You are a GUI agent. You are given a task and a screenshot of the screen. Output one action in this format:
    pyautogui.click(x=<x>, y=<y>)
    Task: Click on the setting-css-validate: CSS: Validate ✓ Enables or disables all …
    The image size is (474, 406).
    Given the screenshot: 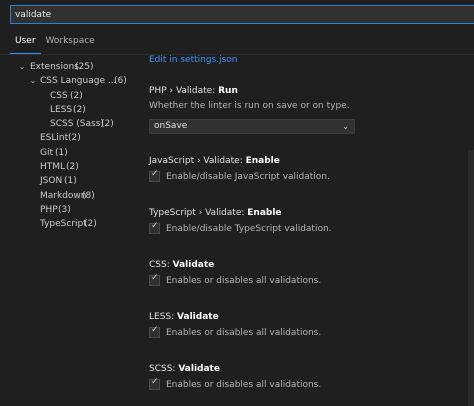 What is the action you would take?
    pyautogui.click(x=309, y=273)
    